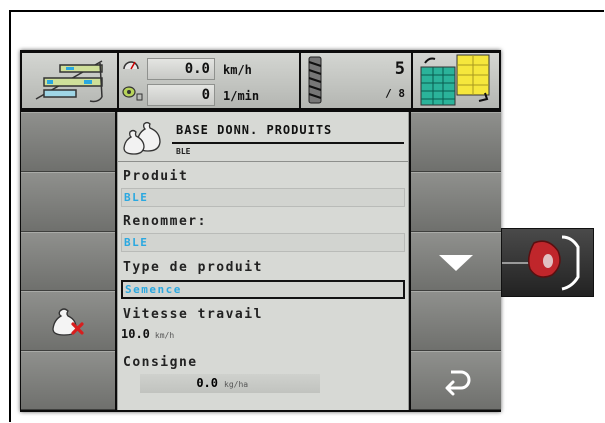 The height and width of the screenshot is (423, 605). What do you see at coordinates (164, 335) in the screenshot?
I see `vitesse-travail-unit: km/h` at bounding box center [164, 335].